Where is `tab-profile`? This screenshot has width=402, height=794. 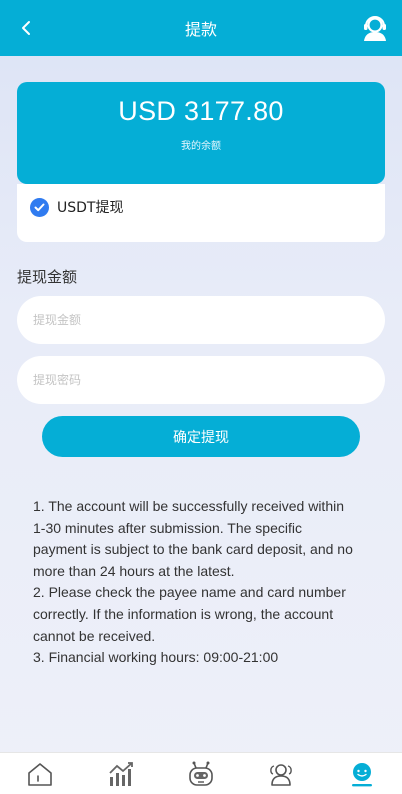
tab-profile is located at coordinates (362, 774).